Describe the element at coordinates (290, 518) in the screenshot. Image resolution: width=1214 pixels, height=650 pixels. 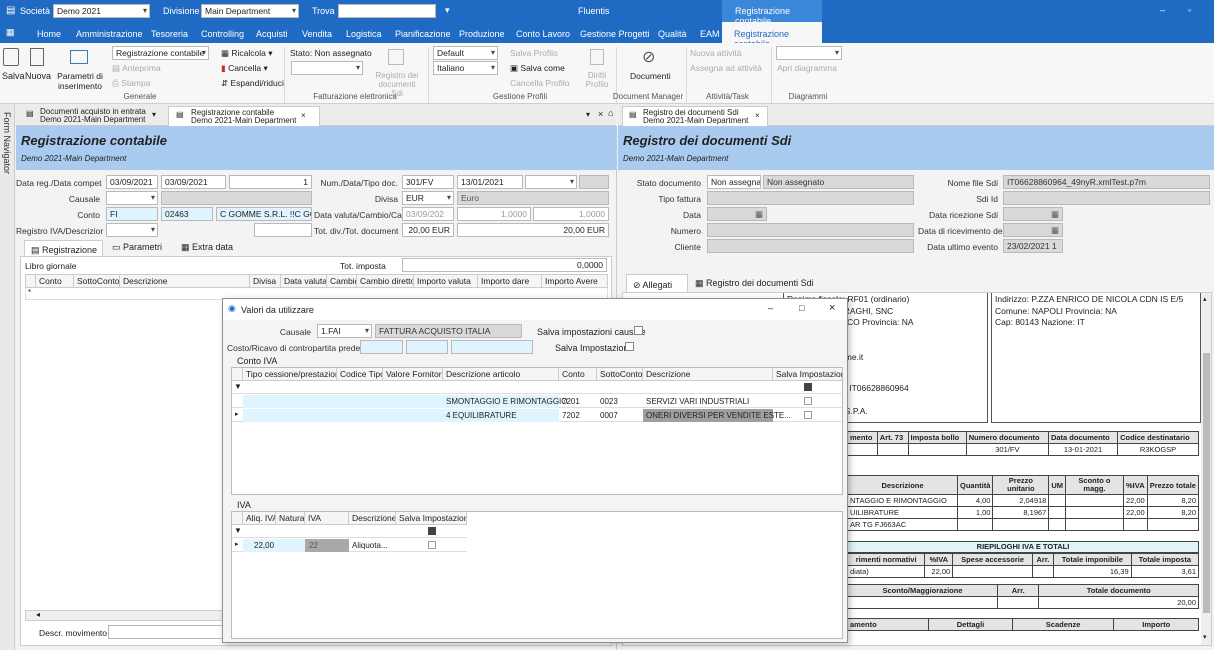
I see `column-header: Natura` at that location.